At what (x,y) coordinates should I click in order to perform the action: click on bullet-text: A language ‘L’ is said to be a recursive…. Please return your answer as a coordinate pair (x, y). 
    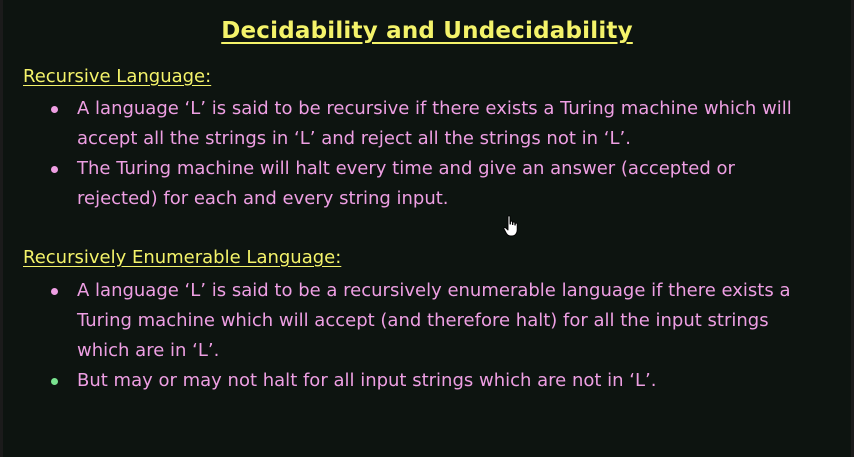
    Looking at the image, I should click on (434, 320).